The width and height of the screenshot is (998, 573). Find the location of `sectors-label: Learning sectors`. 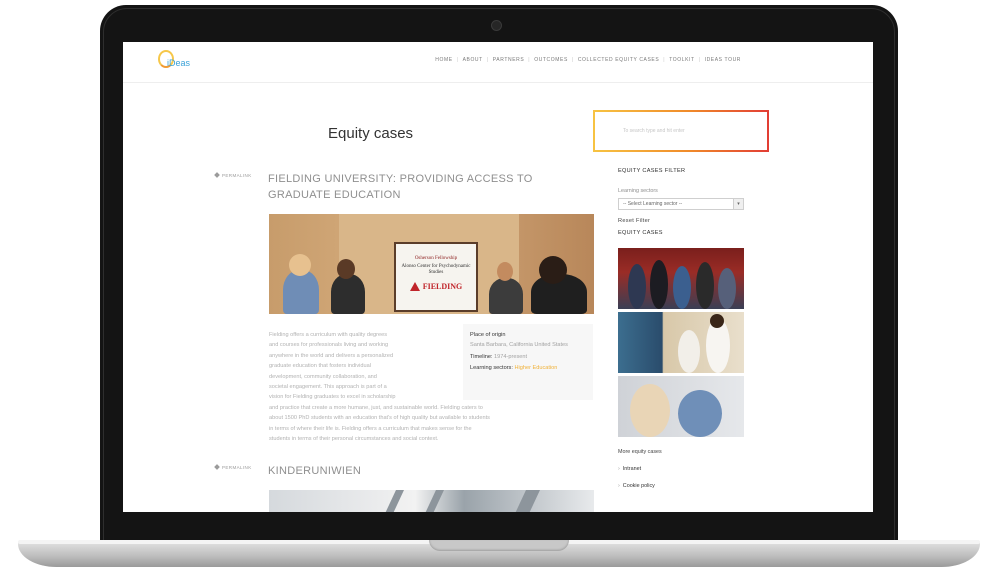

sectors-label: Learning sectors is located at coordinates (638, 191).